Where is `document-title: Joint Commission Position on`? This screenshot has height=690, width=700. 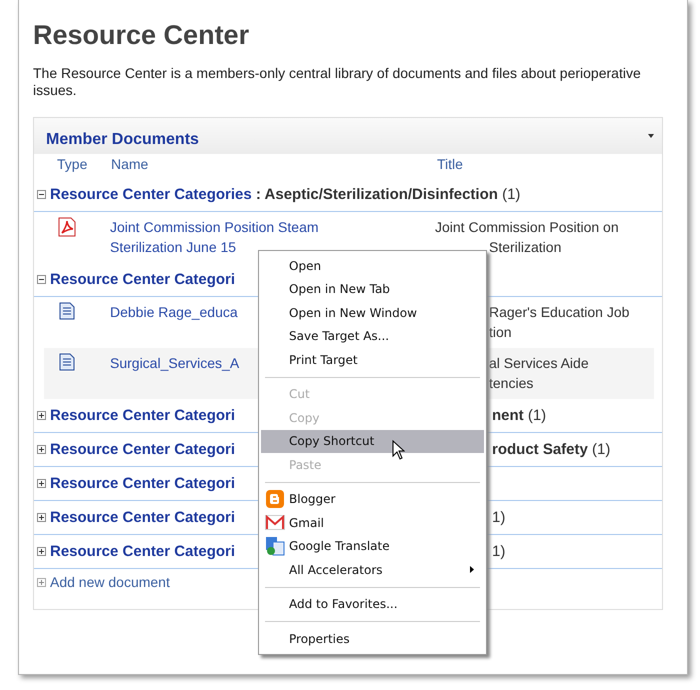
document-title: Joint Commission Position on is located at coordinates (527, 227).